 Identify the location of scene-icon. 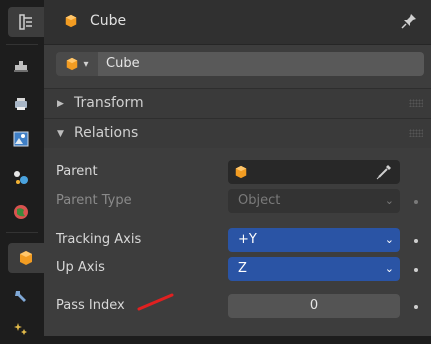
(21, 177).